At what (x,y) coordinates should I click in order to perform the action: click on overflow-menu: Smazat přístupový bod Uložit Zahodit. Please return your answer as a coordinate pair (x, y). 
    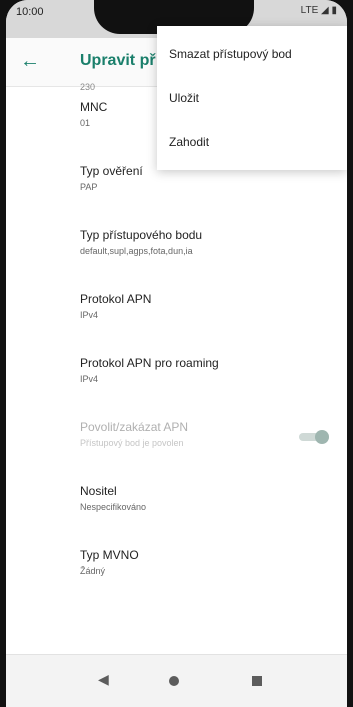
    Looking at the image, I should click on (252, 98).